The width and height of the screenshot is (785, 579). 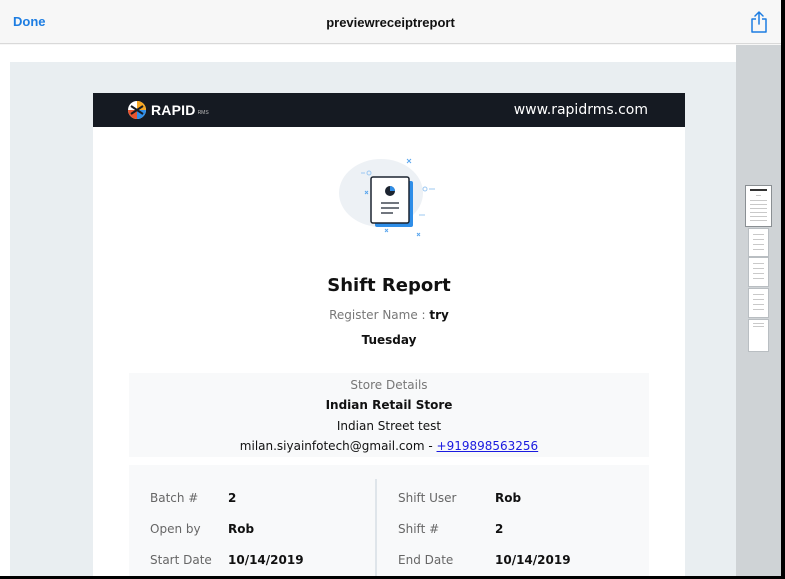 I want to click on page-title: previewreceiptreport, so click(x=390, y=22).